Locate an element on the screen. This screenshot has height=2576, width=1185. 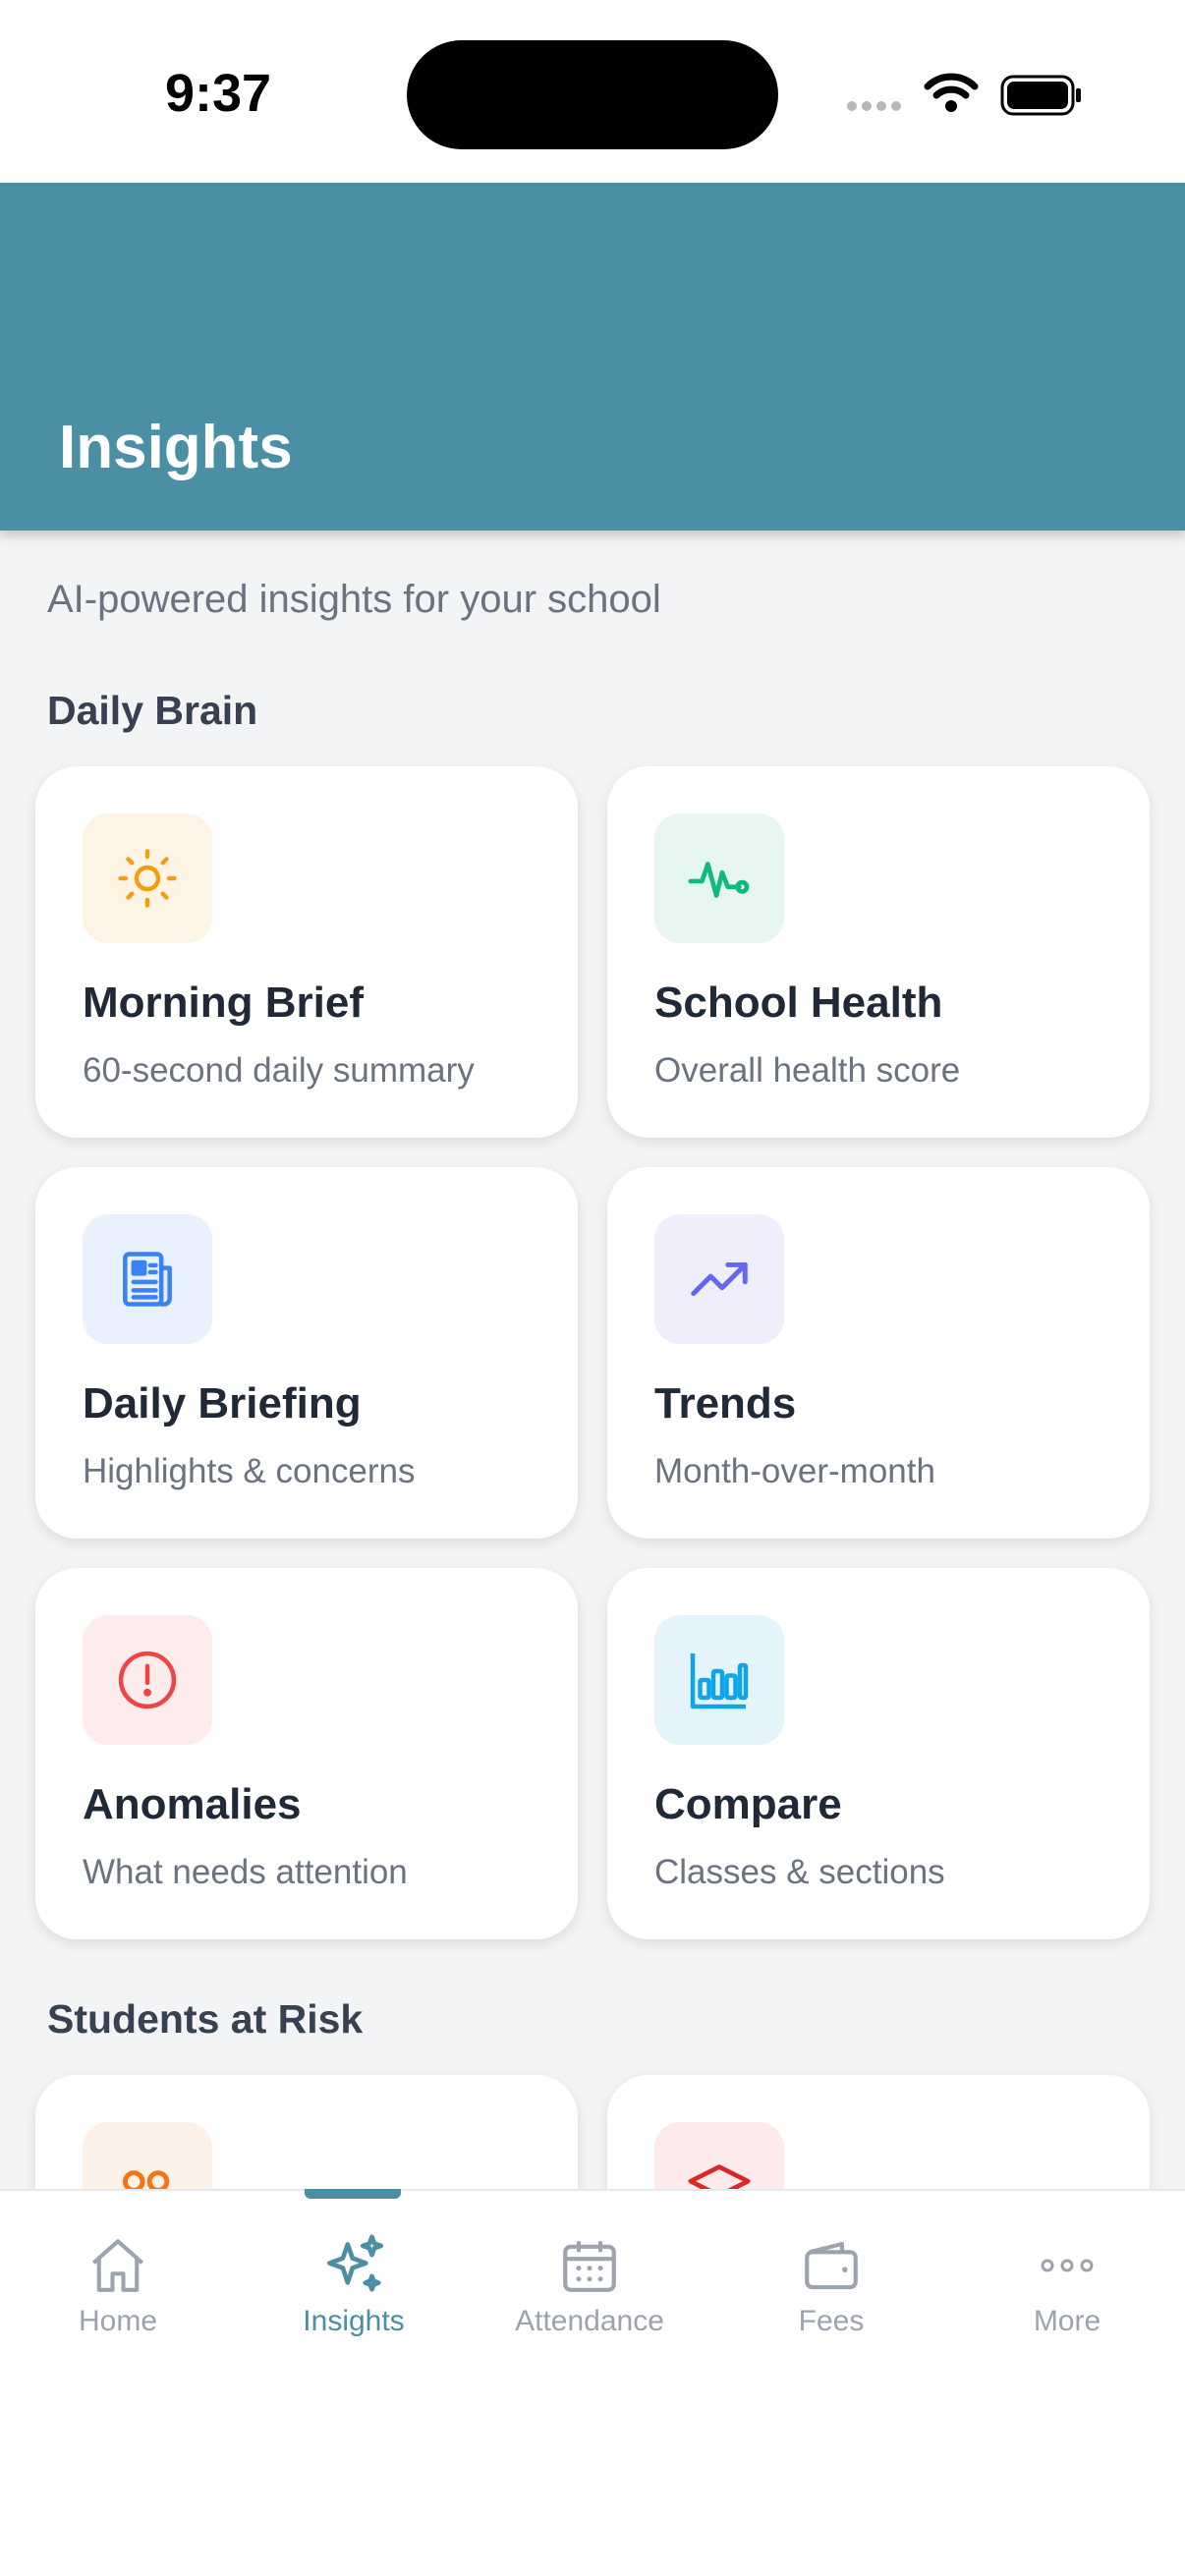
graduation-cap-icon is located at coordinates (719, 2155).